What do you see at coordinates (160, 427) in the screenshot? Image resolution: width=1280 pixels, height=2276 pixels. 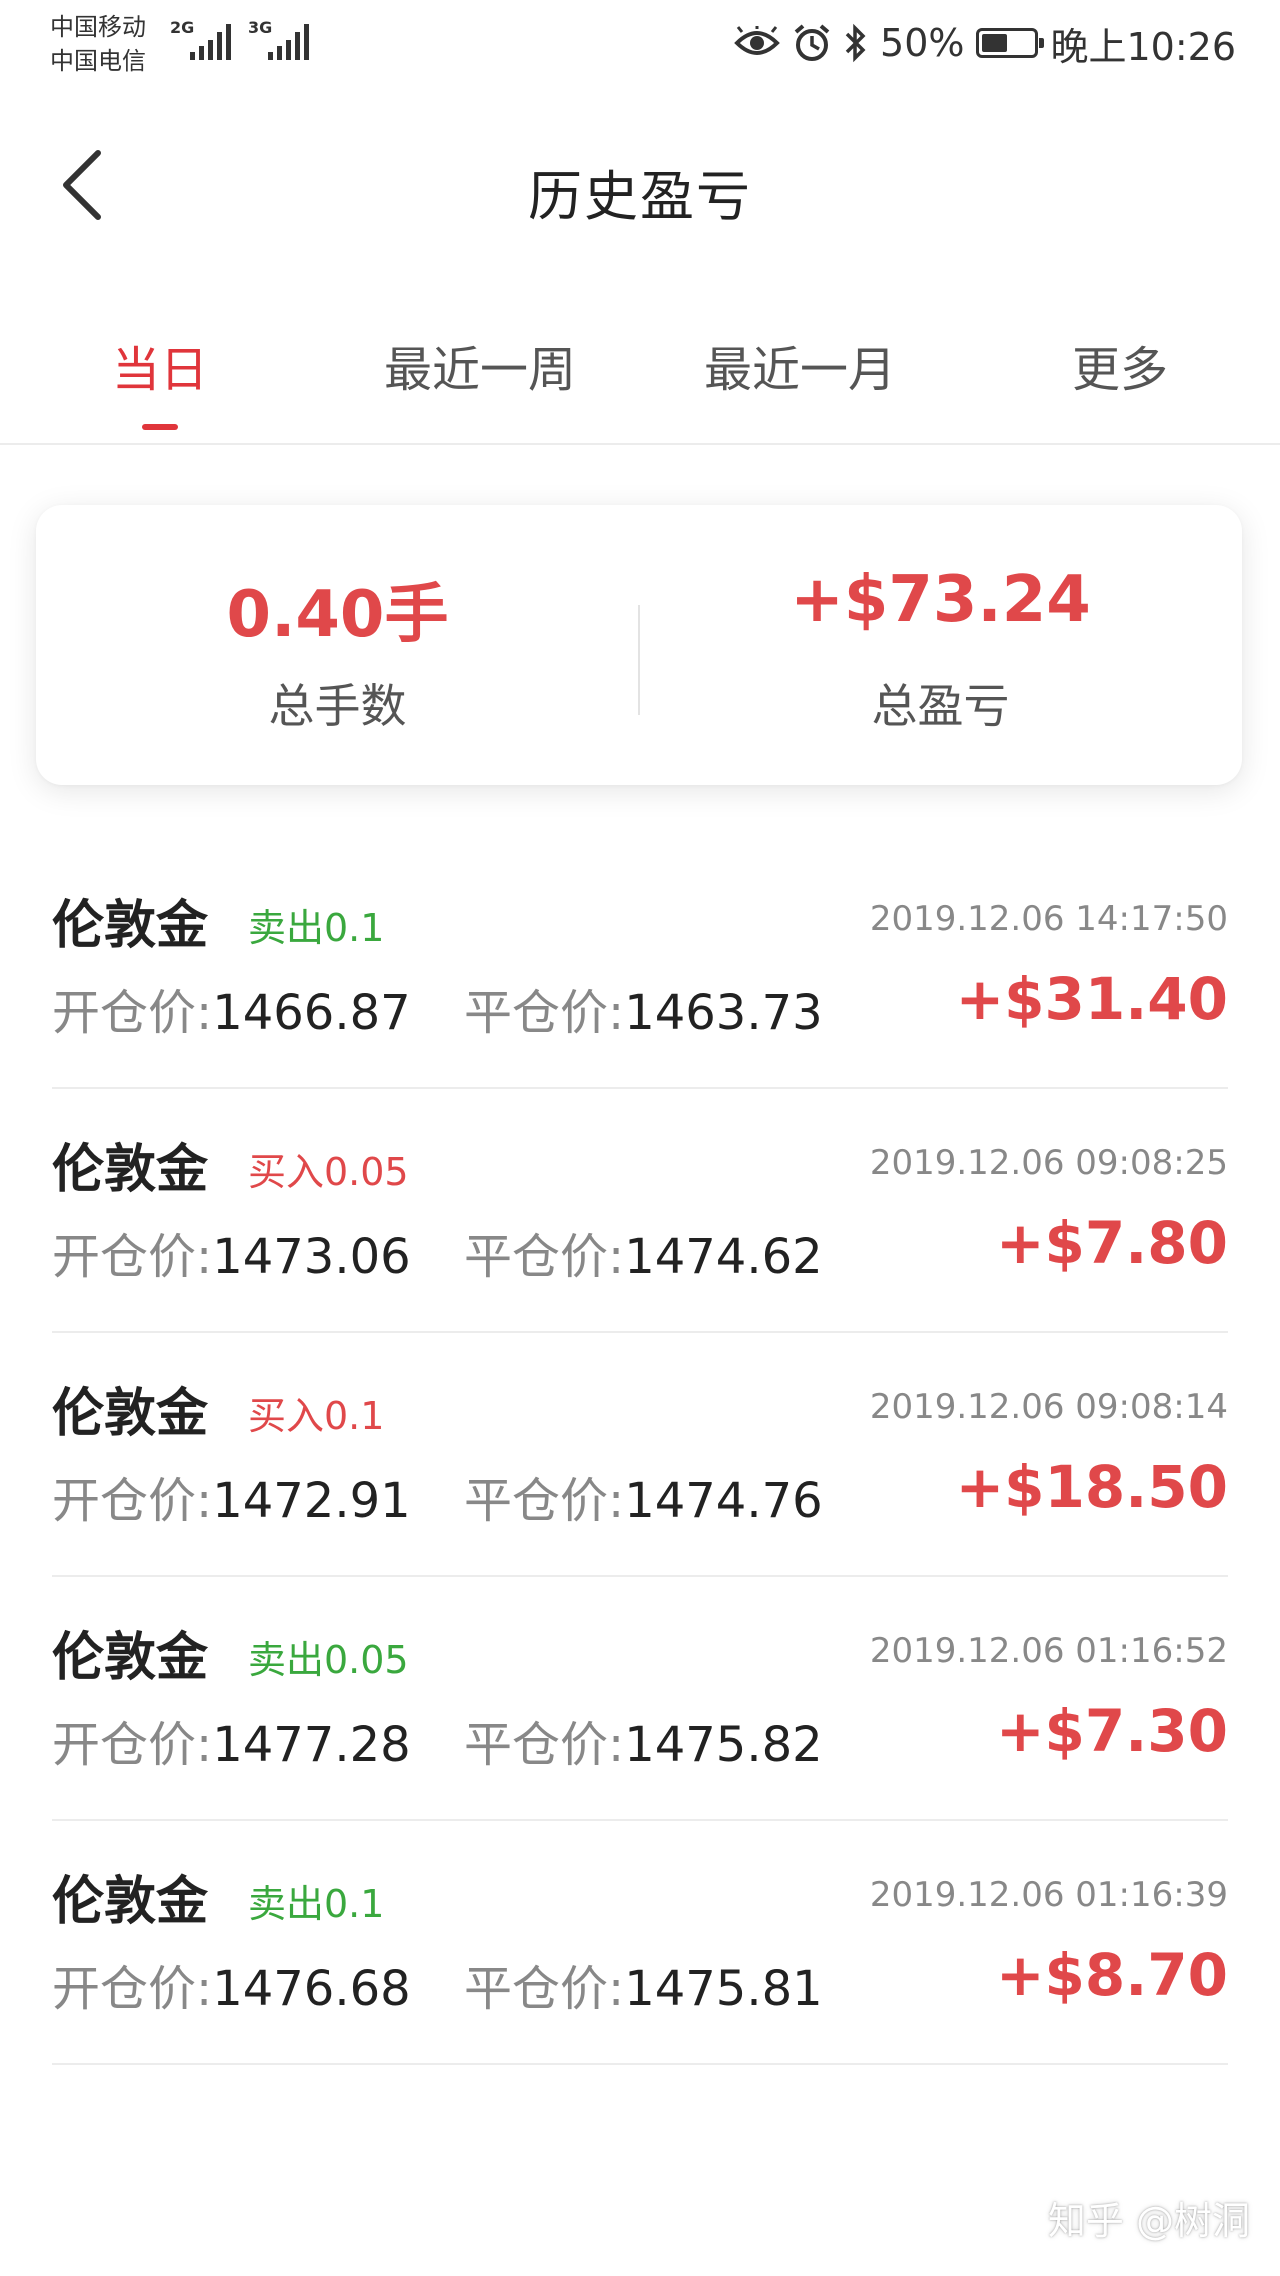 I see `active-tab-indicator` at bounding box center [160, 427].